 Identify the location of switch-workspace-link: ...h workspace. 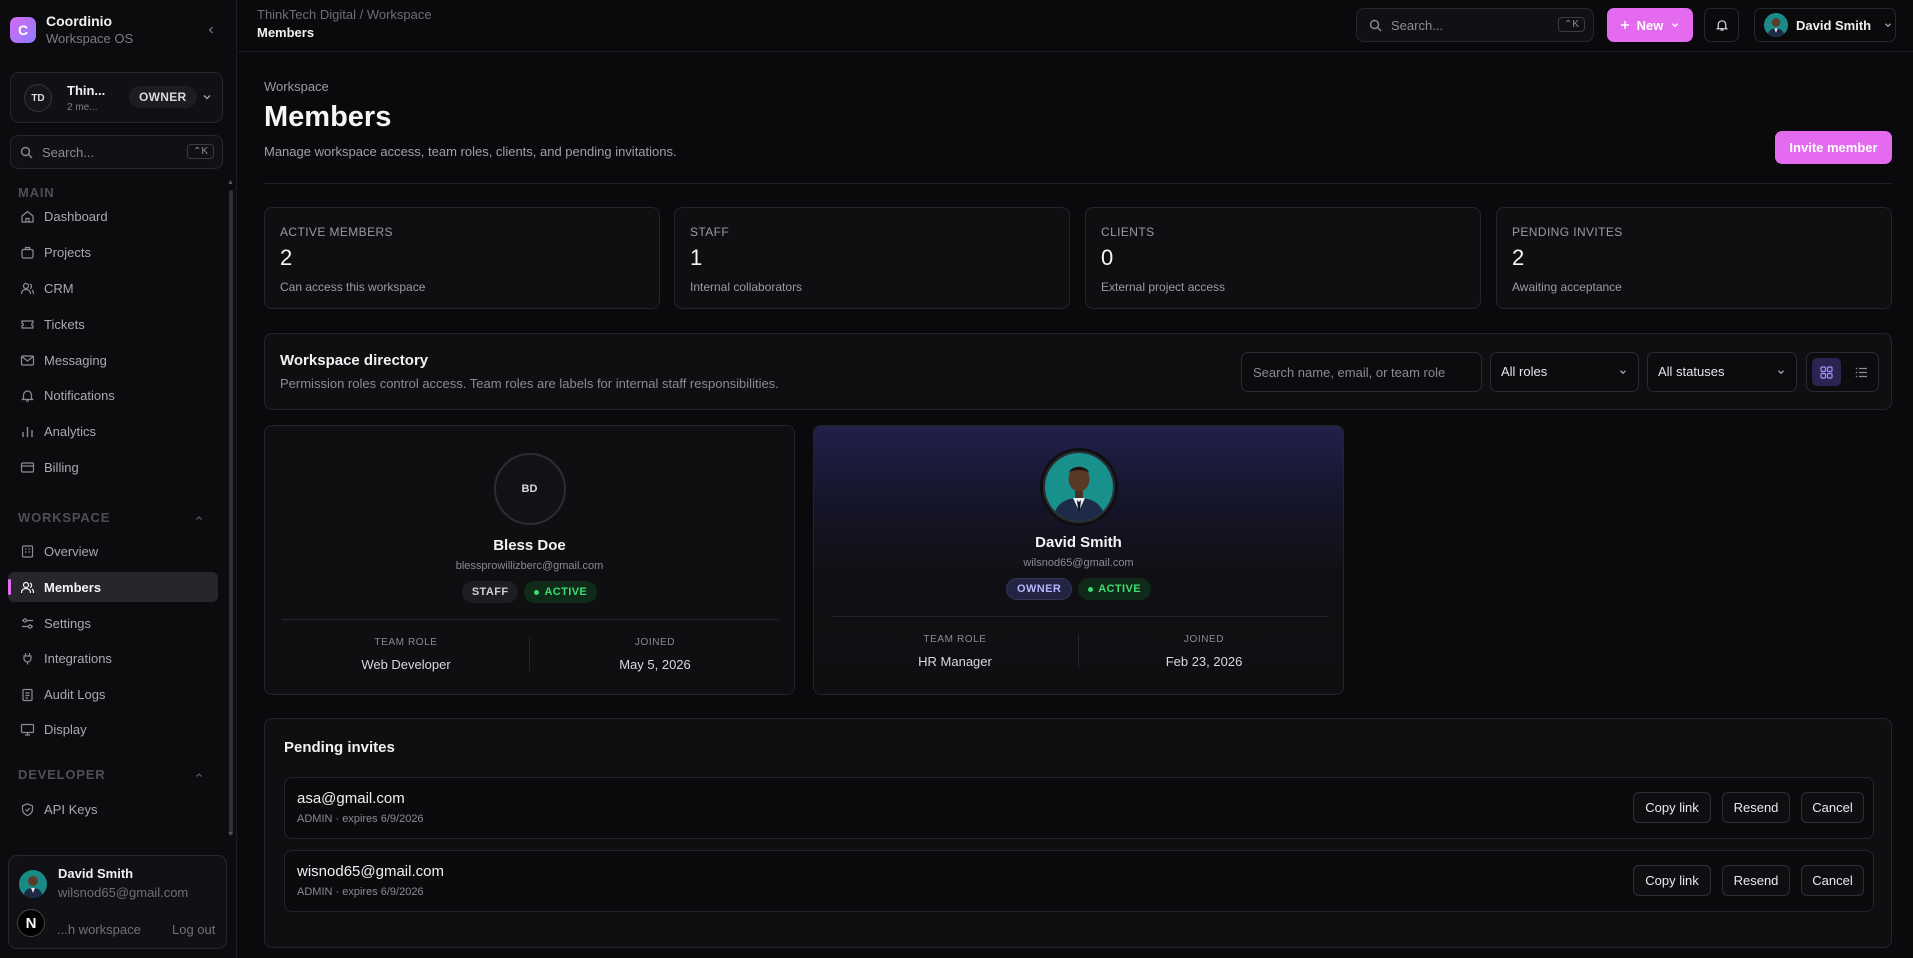
(99, 929).